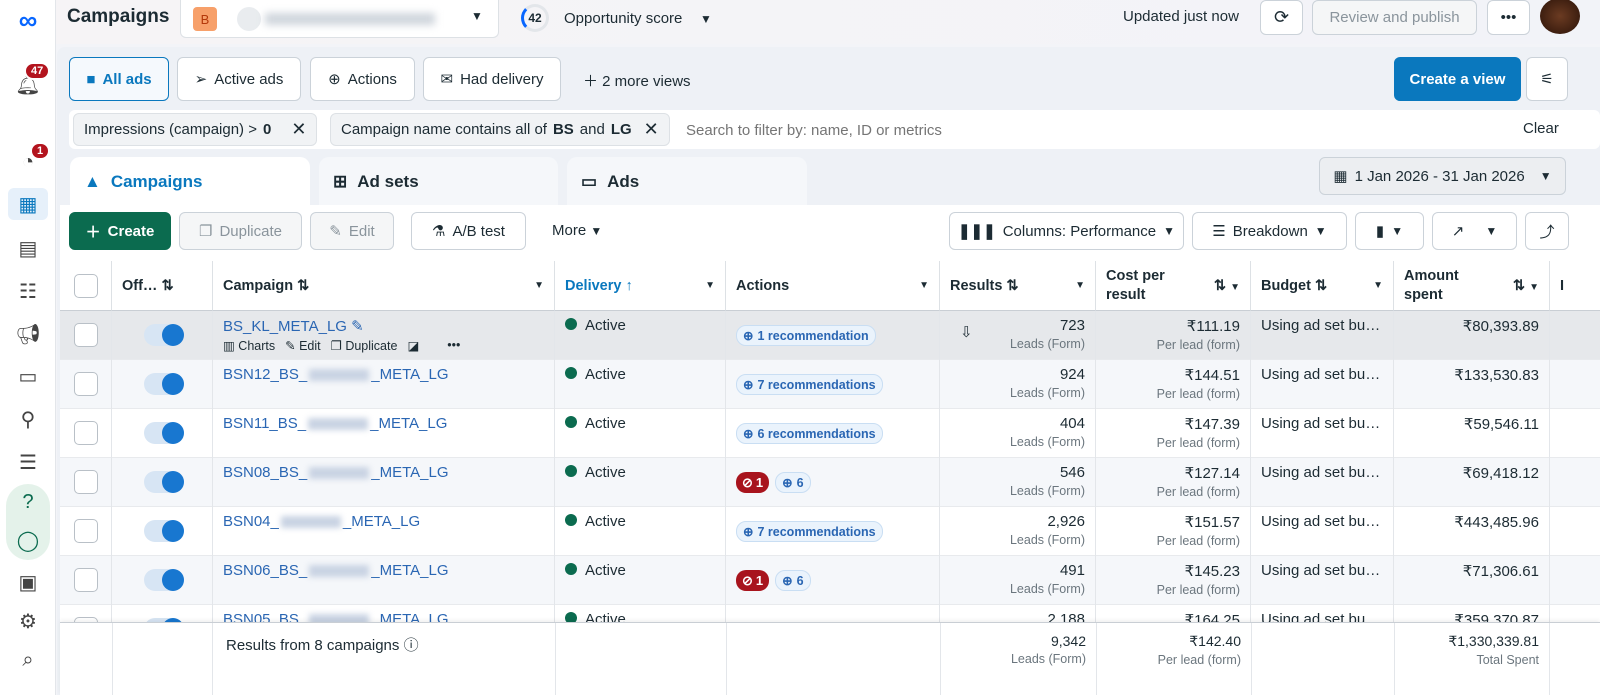 Image resolution: width=1600 pixels, height=695 pixels. What do you see at coordinates (383, 374) in the screenshot?
I see `campaign-name-link: BSN12_BS_ _META_LG` at bounding box center [383, 374].